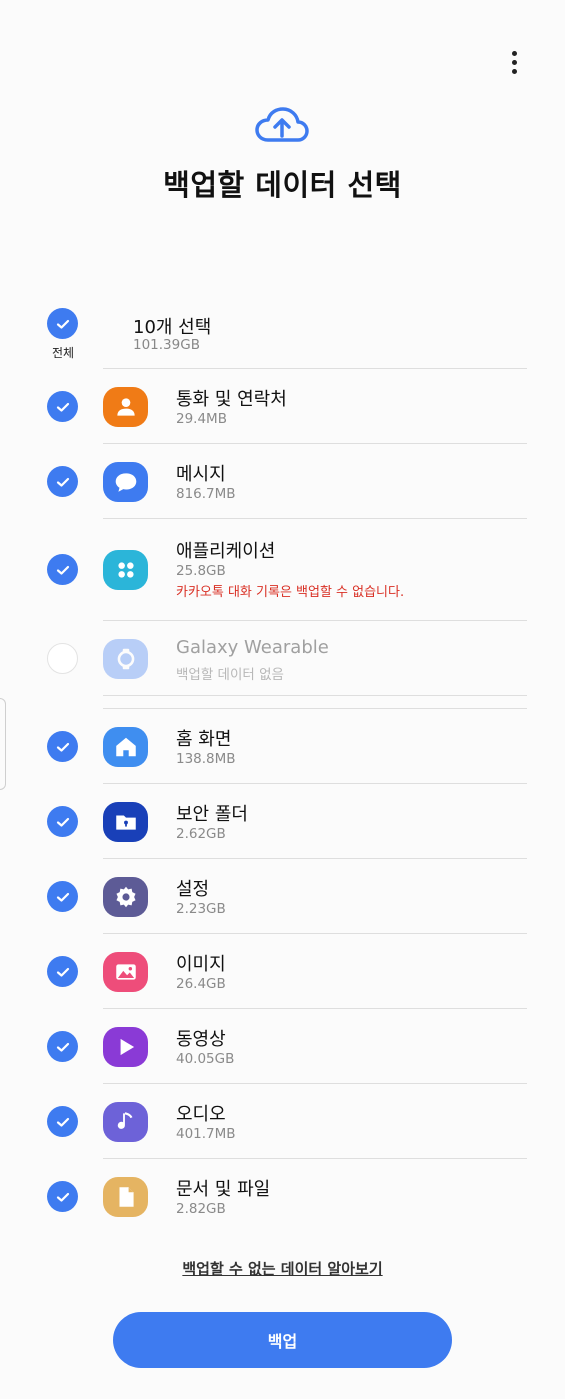 The width and height of the screenshot is (565, 1399). What do you see at coordinates (201, 1039) in the screenshot?
I see `item-title: 동영상` at bounding box center [201, 1039].